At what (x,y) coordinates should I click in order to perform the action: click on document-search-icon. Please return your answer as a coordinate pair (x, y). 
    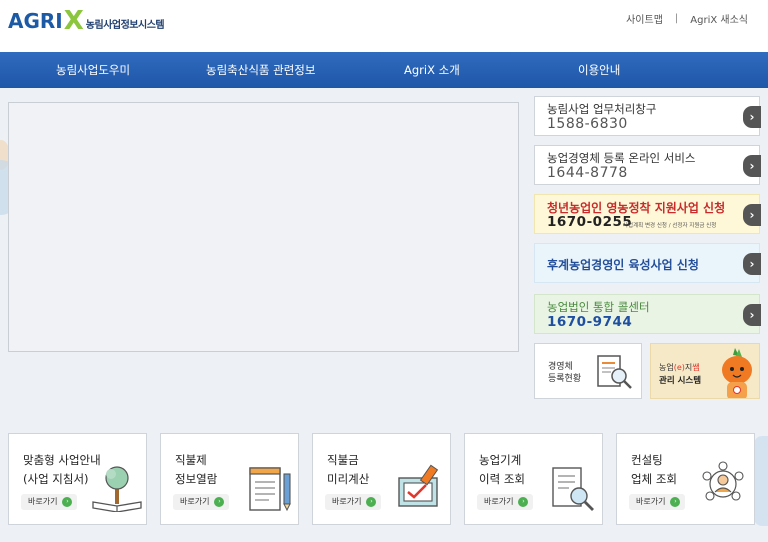
    Looking at the image, I should click on (614, 372).